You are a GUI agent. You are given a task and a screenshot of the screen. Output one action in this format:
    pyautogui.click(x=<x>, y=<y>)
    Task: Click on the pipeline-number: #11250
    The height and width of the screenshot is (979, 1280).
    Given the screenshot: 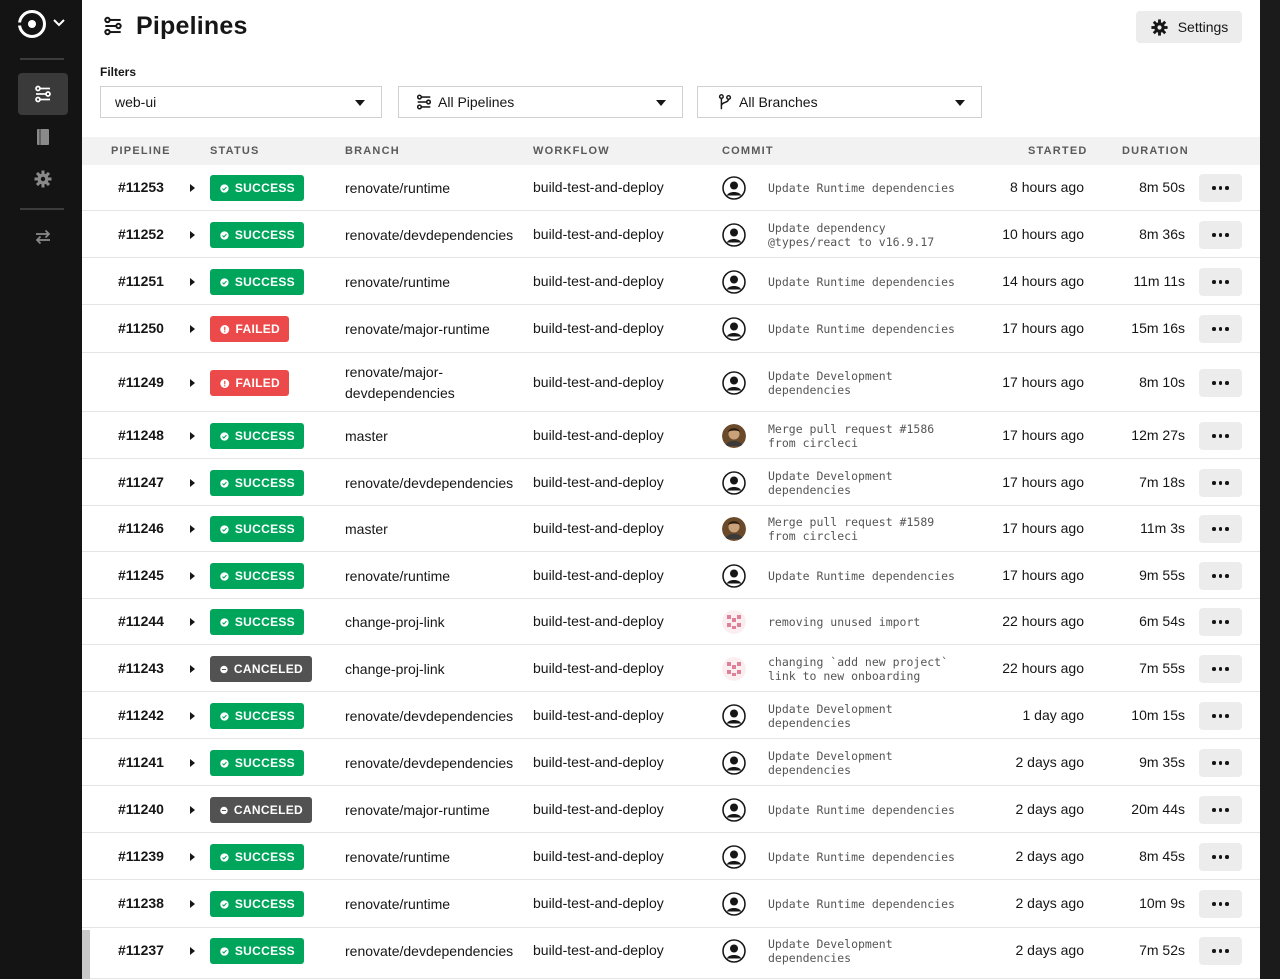 What is the action you would take?
    pyautogui.click(x=141, y=328)
    